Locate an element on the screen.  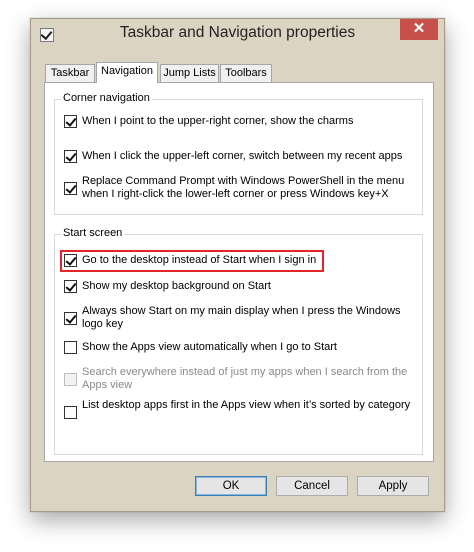
close-button: ✕ is located at coordinates (419, 29).